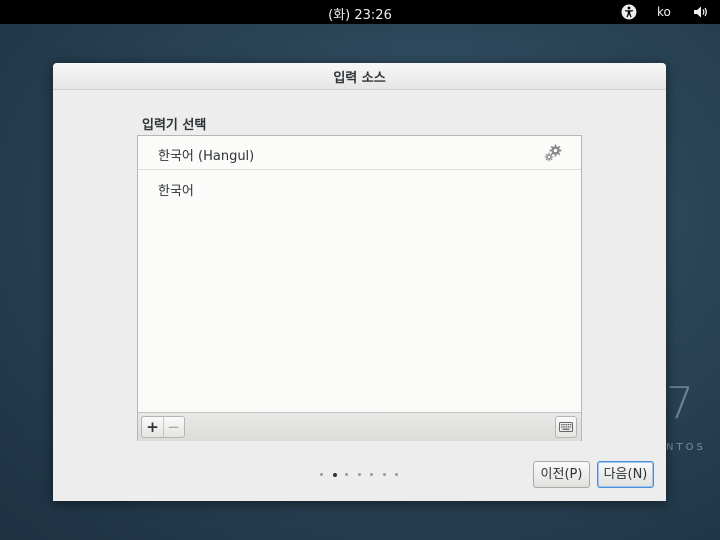  Describe the element at coordinates (176, 191) in the screenshot. I see `input-source-label: 한국어` at that location.